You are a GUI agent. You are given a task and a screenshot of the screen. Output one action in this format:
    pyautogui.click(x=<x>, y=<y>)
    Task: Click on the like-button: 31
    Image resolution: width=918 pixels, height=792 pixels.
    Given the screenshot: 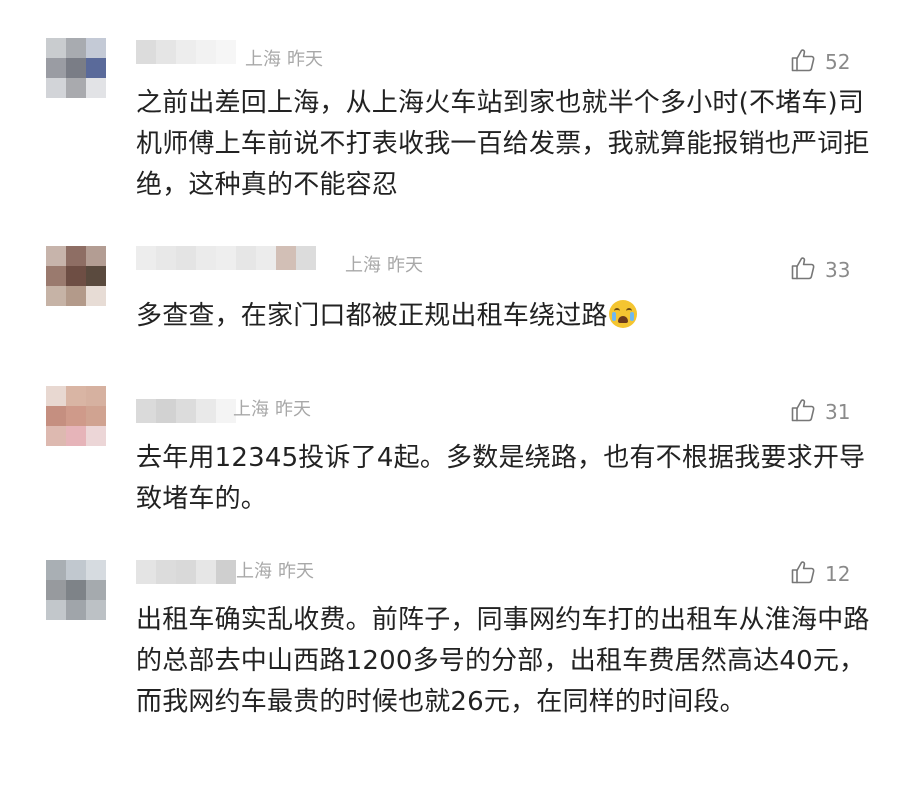 What is the action you would take?
    pyautogui.click(x=820, y=412)
    